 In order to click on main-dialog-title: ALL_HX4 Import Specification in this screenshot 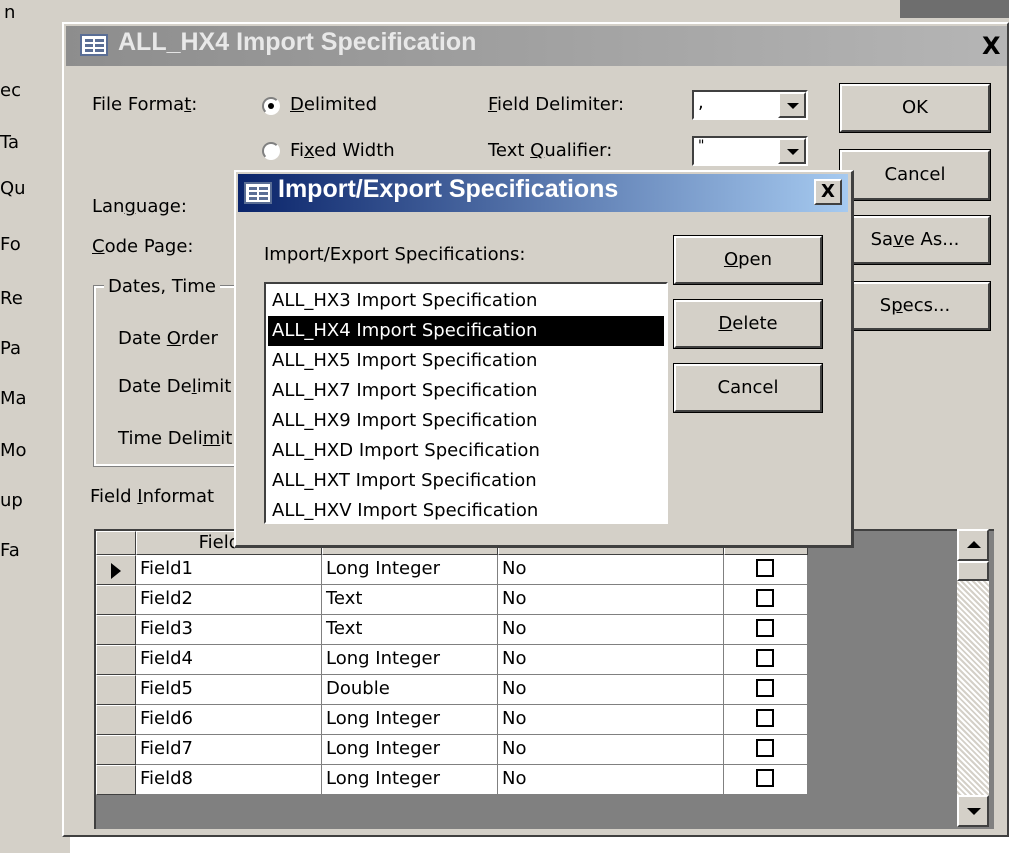, I will do `click(297, 42)`.